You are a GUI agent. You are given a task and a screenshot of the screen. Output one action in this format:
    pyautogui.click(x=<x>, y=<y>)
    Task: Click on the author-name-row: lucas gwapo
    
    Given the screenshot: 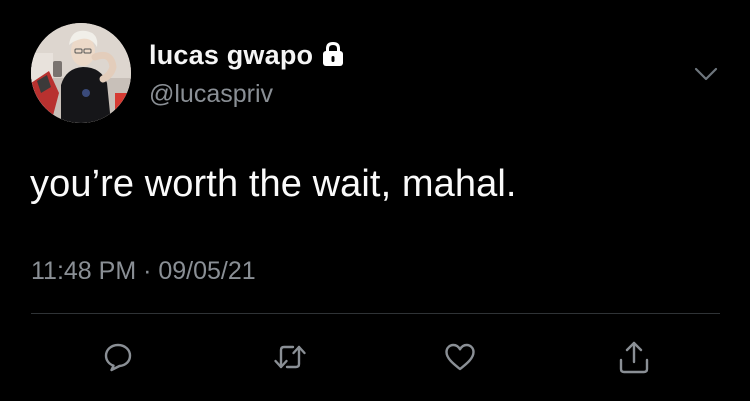 What is the action you would take?
    pyautogui.click(x=247, y=55)
    